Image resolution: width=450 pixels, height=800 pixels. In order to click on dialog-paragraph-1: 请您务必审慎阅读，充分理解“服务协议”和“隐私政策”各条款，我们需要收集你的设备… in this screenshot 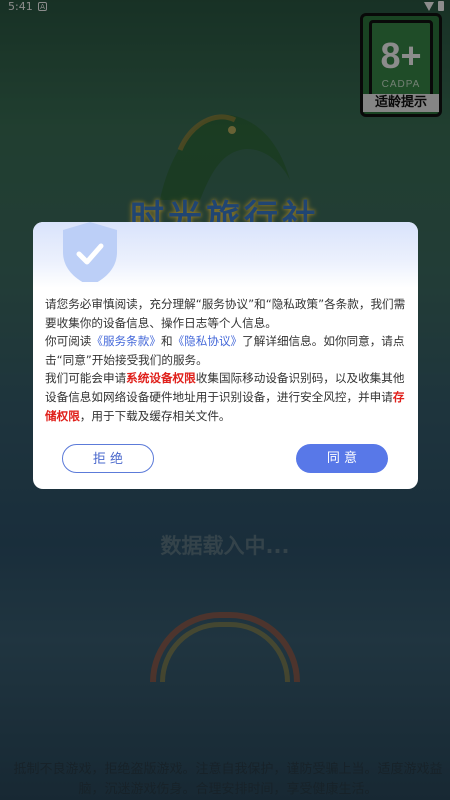, I will do `click(225, 313)`.